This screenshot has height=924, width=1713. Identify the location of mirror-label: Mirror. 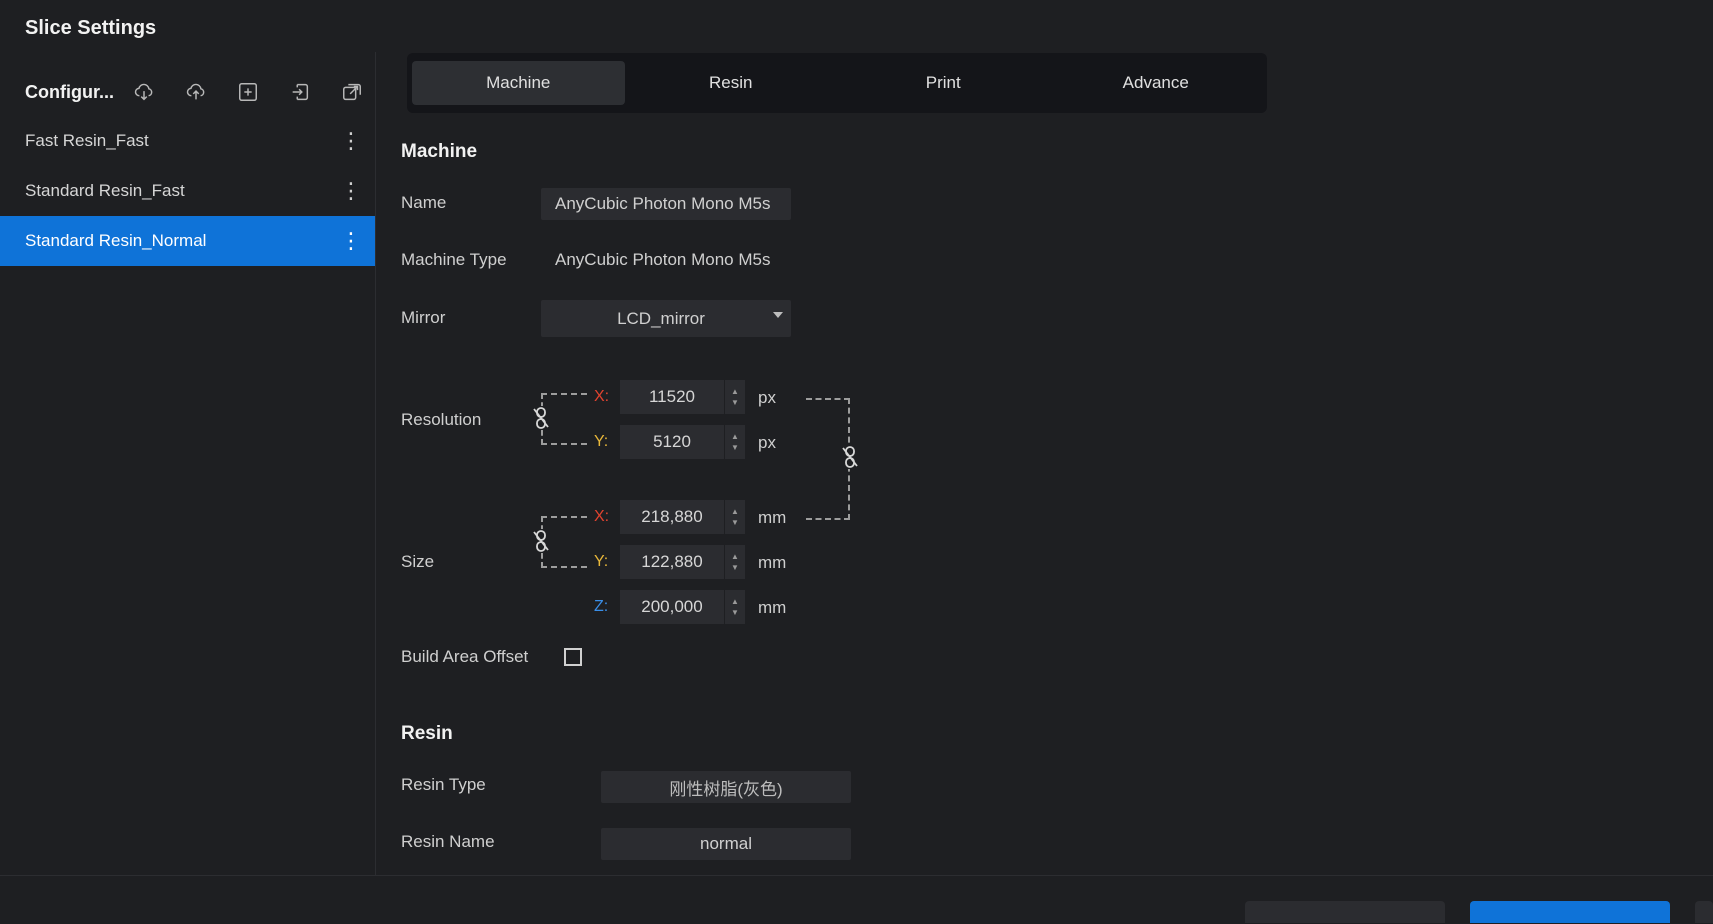
(423, 317).